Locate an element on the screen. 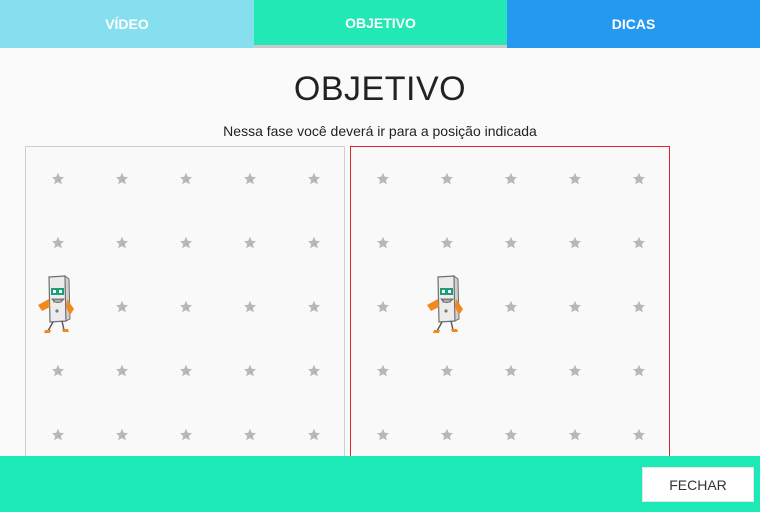 Image resolution: width=760 pixels, height=512 pixels. close-button-label: FECHAR is located at coordinates (698, 484).